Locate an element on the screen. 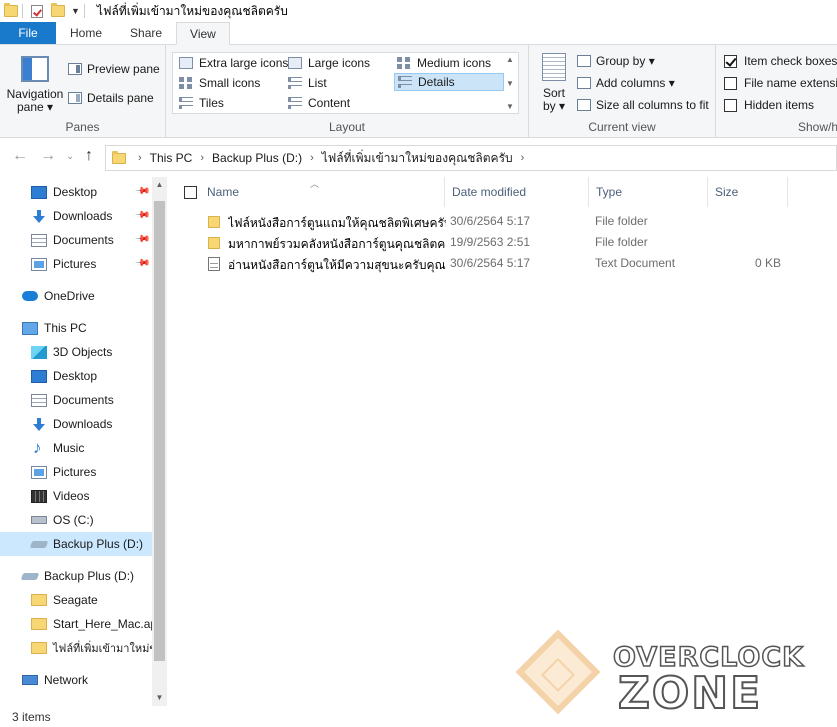  tab-home: Home is located at coordinates (86, 33).